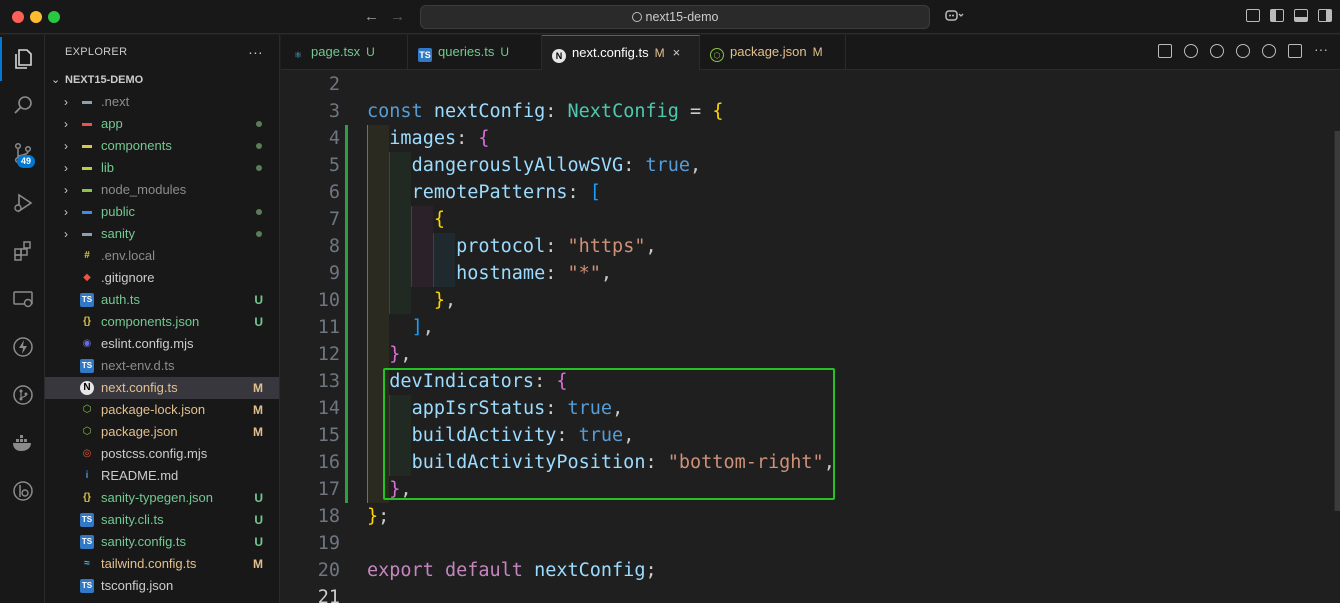 This screenshot has height=603, width=1340. Describe the element at coordinates (1217, 51) in the screenshot. I see `git-commit-icon` at that location.